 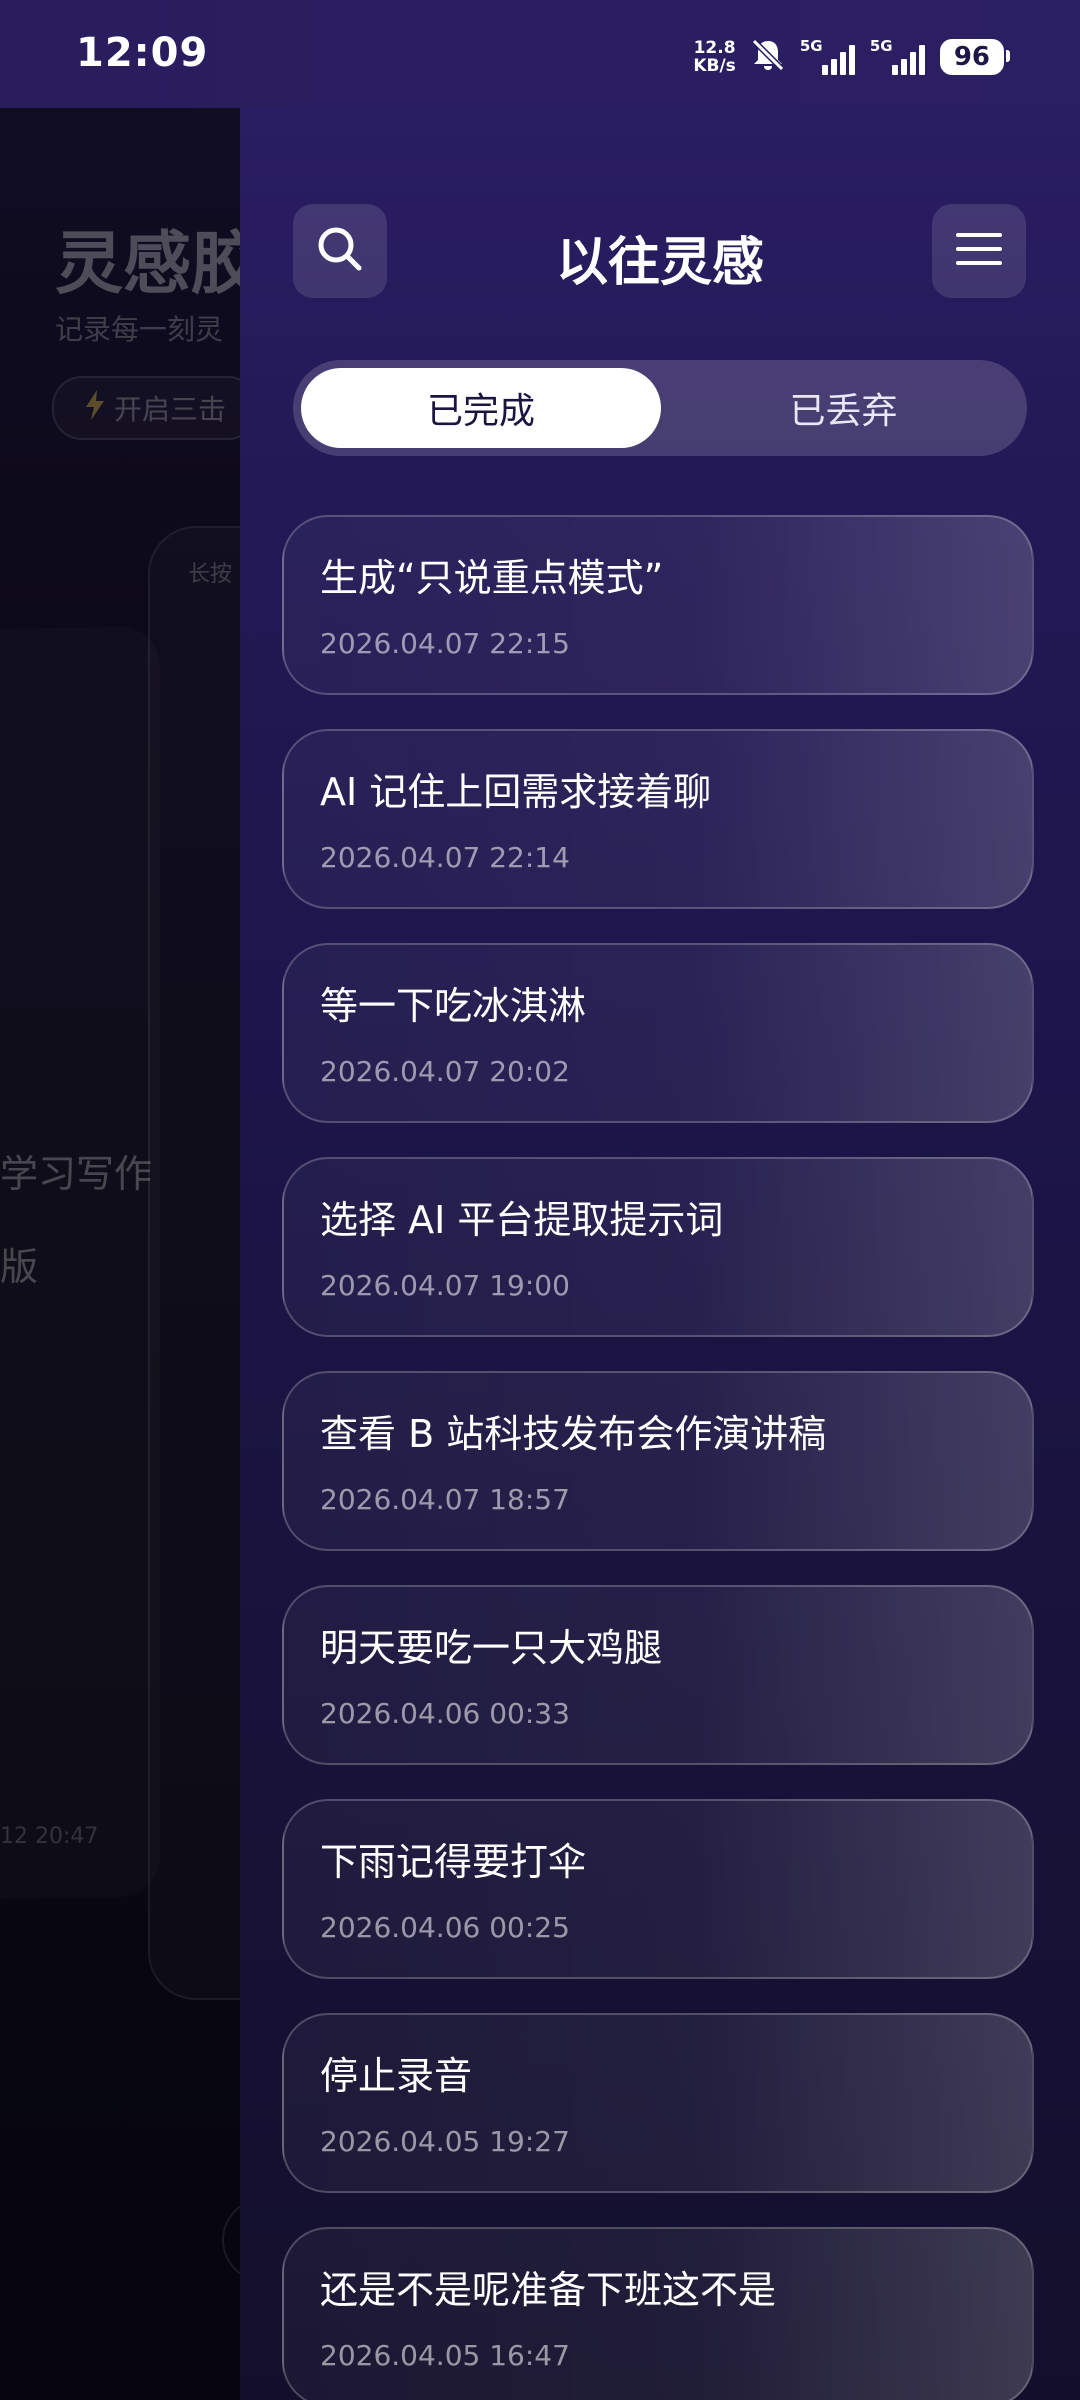 I want to click on status-bar: 12:09 12.8 KB/s 5G 5G 96, so click(x=540, y=54).